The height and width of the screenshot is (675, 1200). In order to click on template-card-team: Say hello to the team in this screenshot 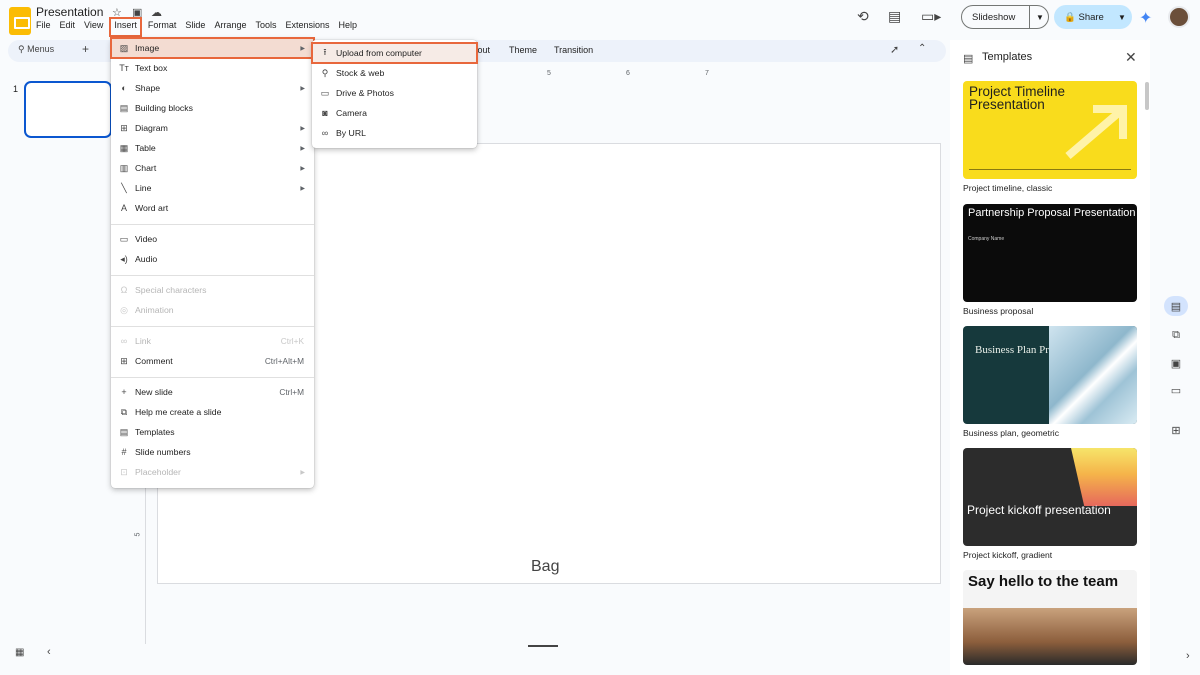, I will do `click(1050, 617)`.